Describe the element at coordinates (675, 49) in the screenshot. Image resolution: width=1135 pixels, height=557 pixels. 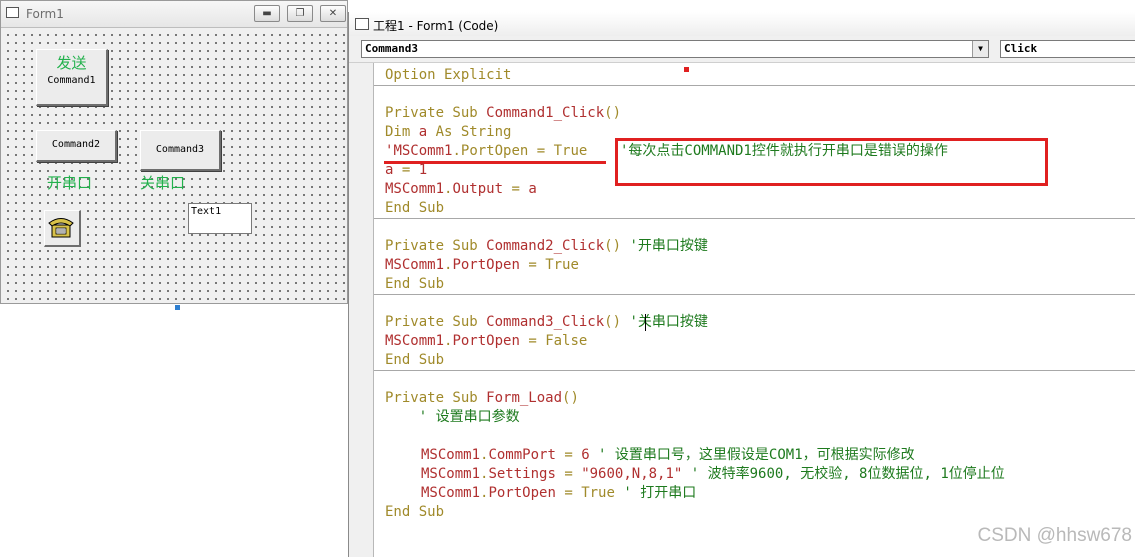
I see `object-combo: Command3 ▼` at that location.